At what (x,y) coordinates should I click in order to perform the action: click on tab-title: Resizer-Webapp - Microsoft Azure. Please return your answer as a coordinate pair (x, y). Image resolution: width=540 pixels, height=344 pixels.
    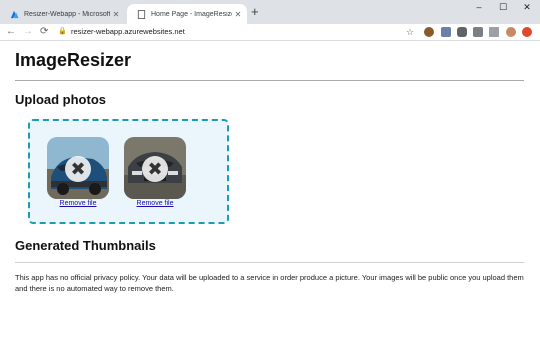
    Looking at the image, I should click on (67, 14).